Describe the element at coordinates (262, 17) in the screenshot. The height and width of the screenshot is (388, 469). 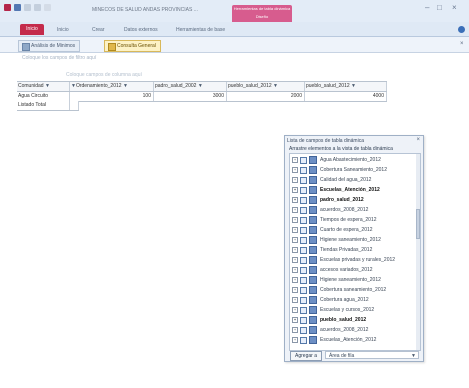
I see `contextual-tab-design: Diseño` at that location.